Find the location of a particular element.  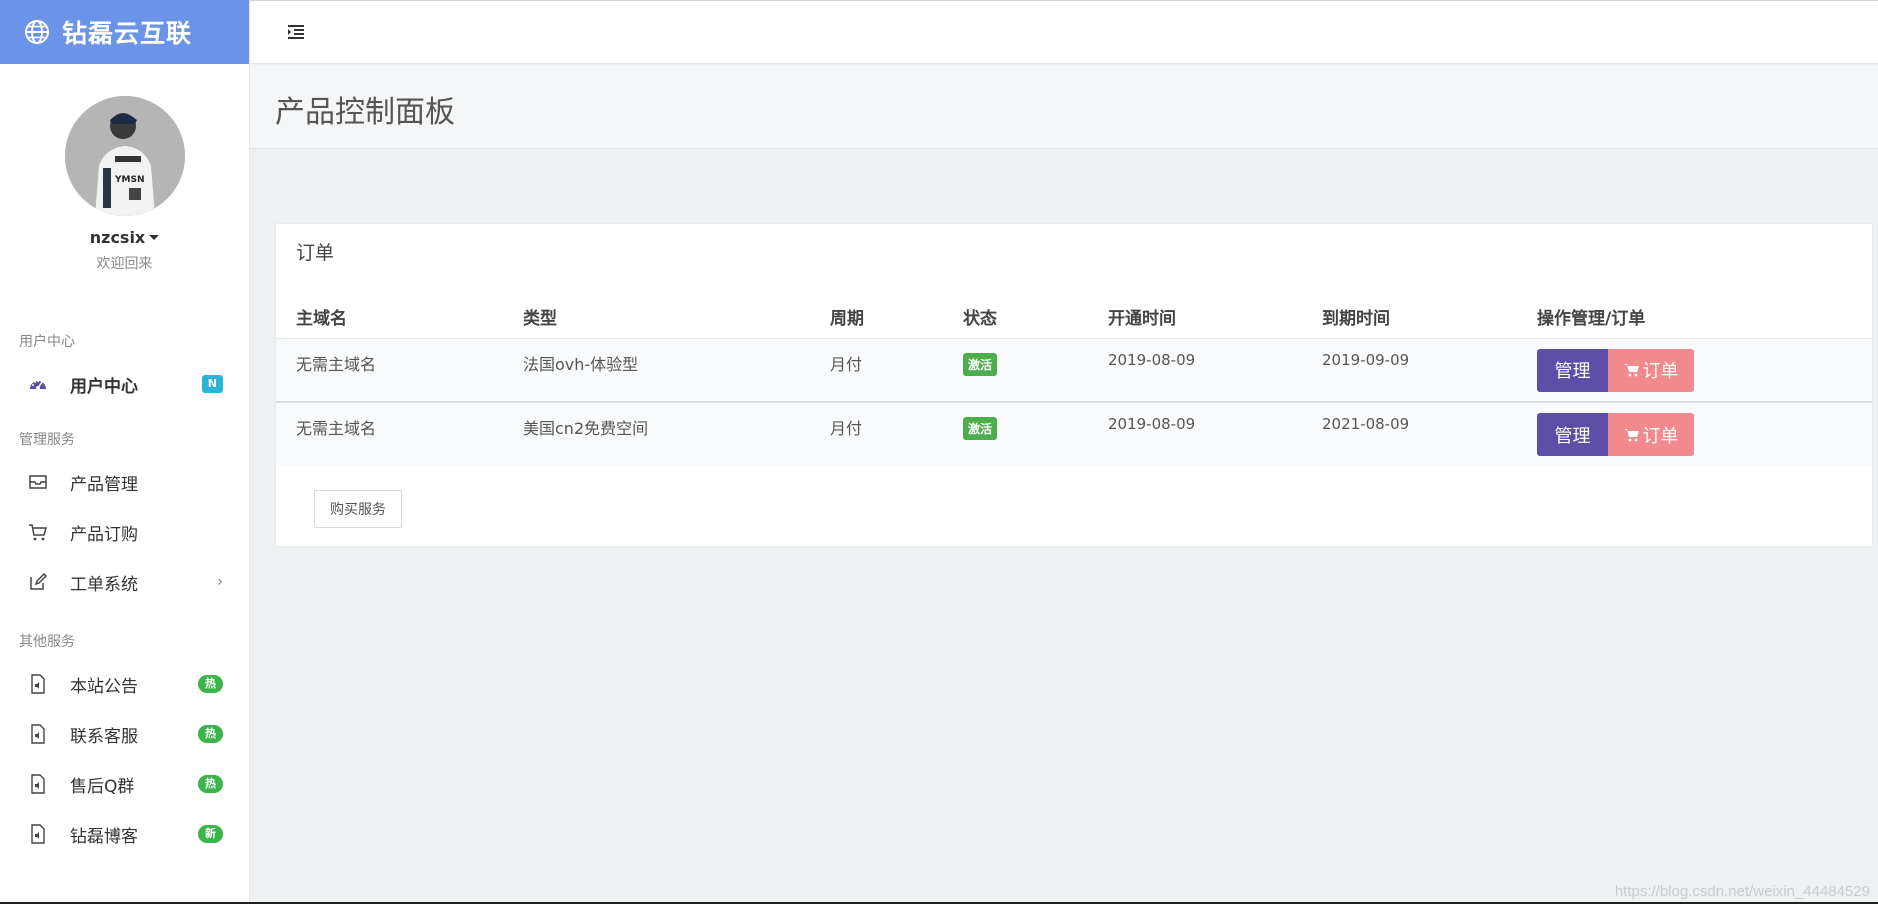

sidebar-item-label: 联系客服 is located at coordinates (104, 736).